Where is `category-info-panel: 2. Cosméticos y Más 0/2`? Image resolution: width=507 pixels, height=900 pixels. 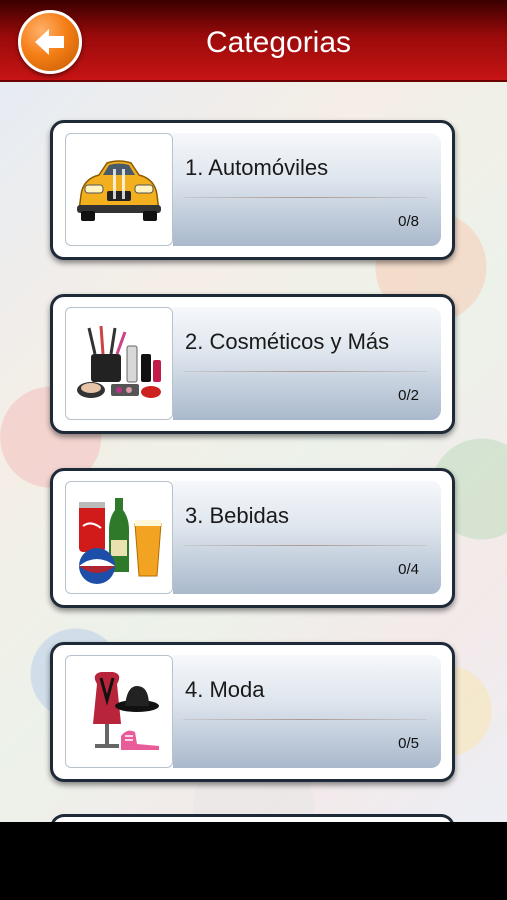
category-info-panel: 2. Cosméticos y Más 0/2 is located at coordinates (307, 363).